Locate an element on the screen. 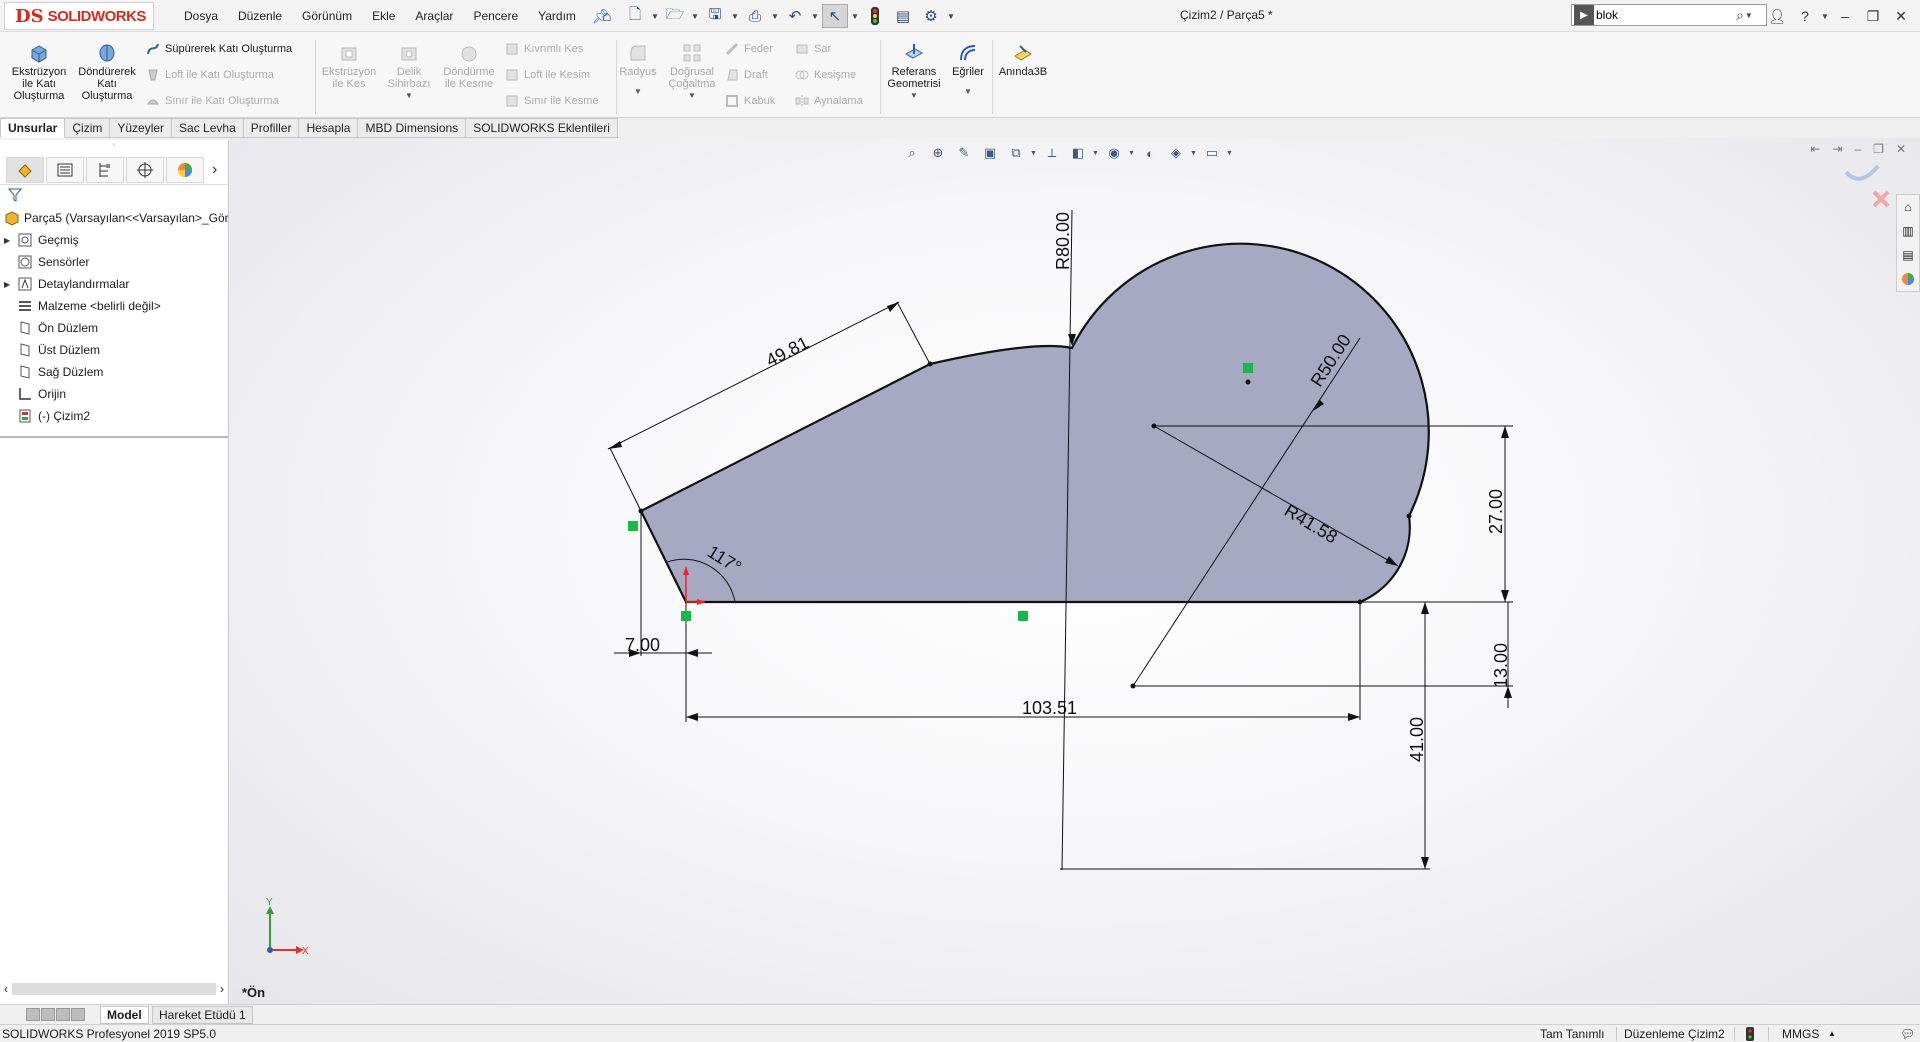 This screenshot has width=1920, height=1042. options-gear-icon: ⚙ is located at coordinates (931, 16).